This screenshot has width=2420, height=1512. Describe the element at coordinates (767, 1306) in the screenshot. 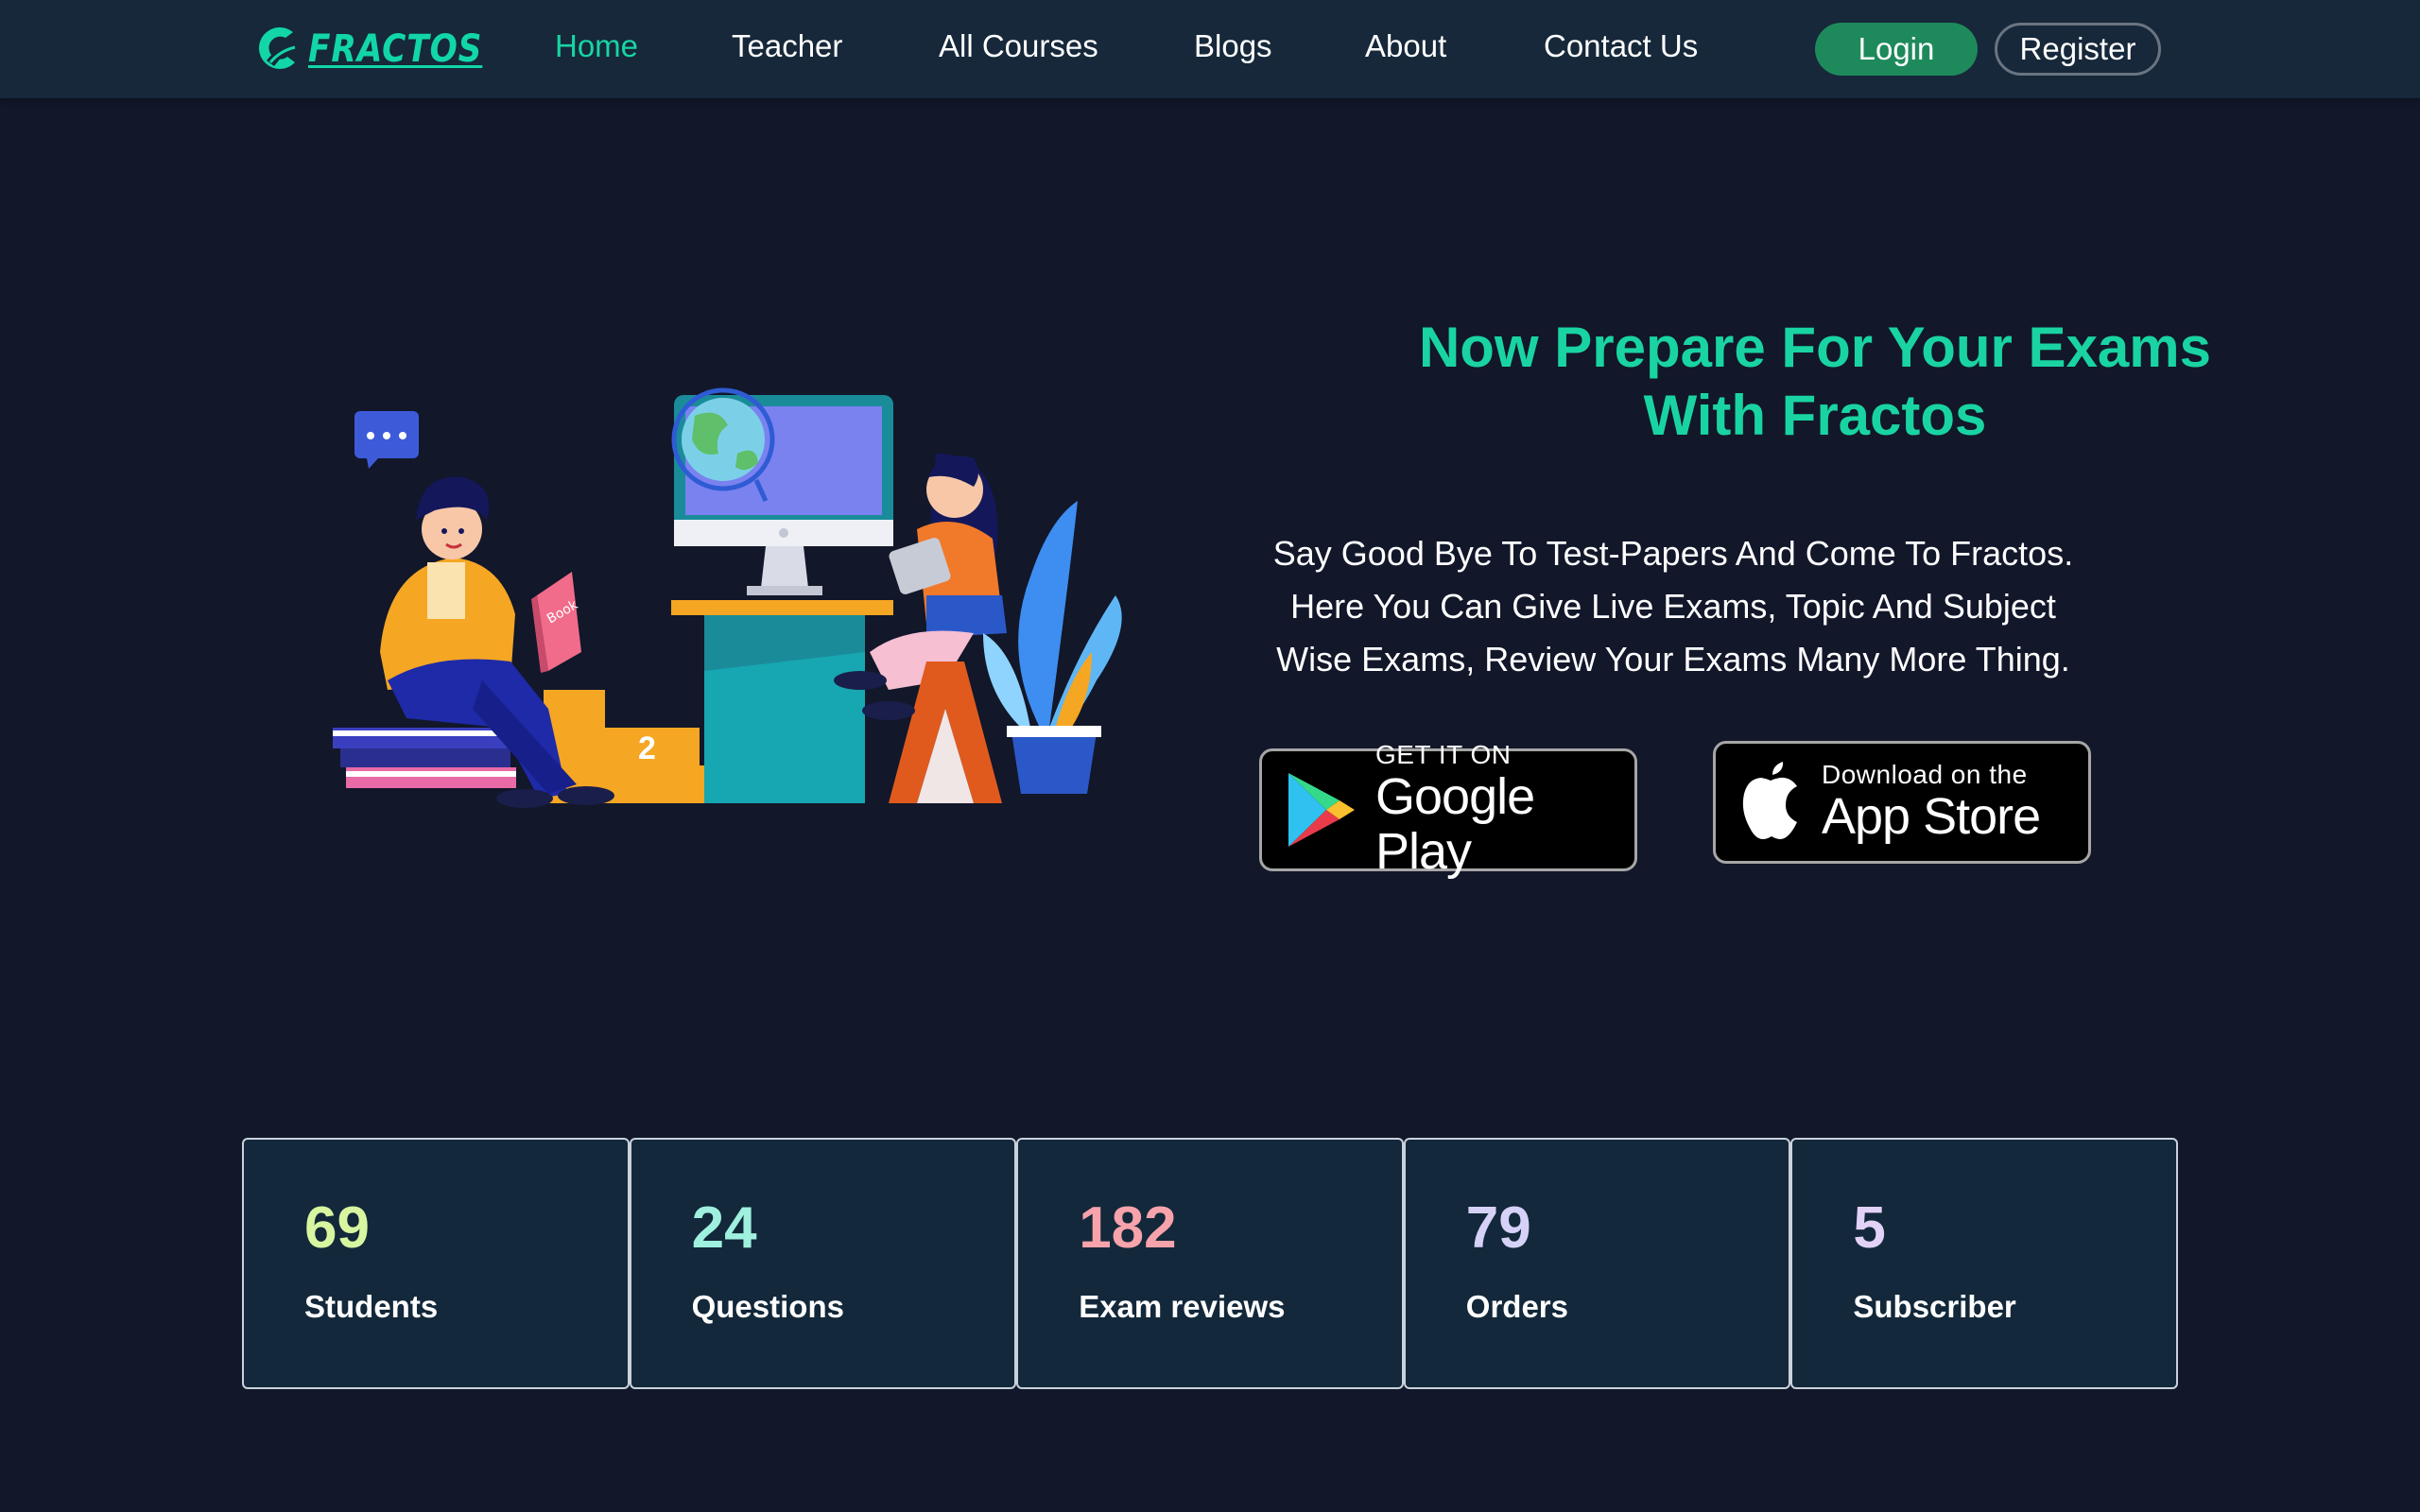

I see `stat-label: Questions` at that location.